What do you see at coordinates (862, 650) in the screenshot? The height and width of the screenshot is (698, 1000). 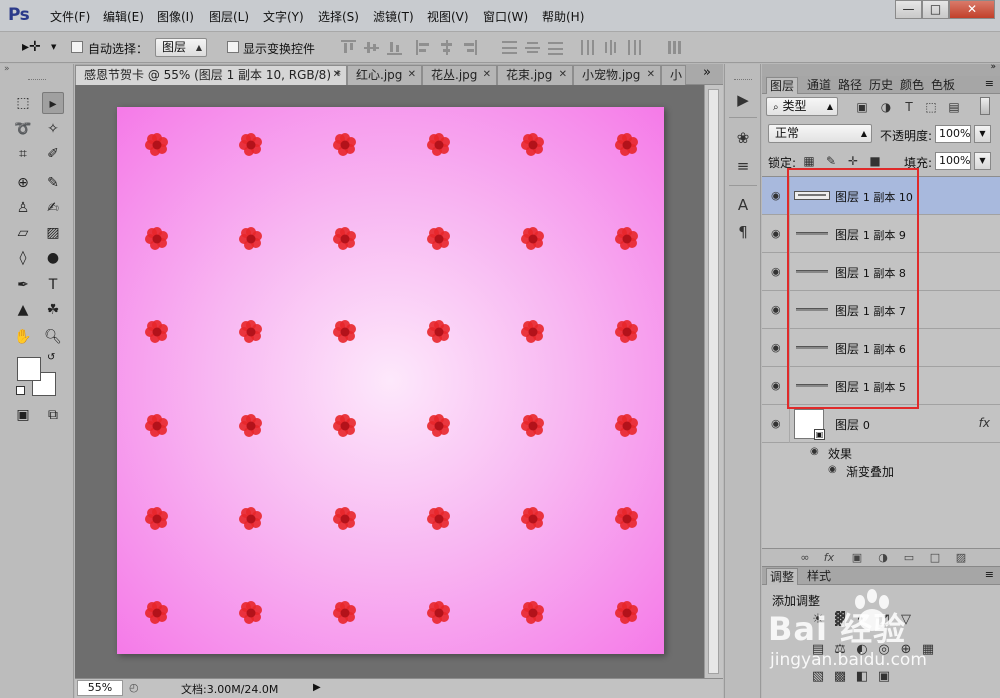 I see `black-white-icon: ◐` at bounding box center [862, 650].